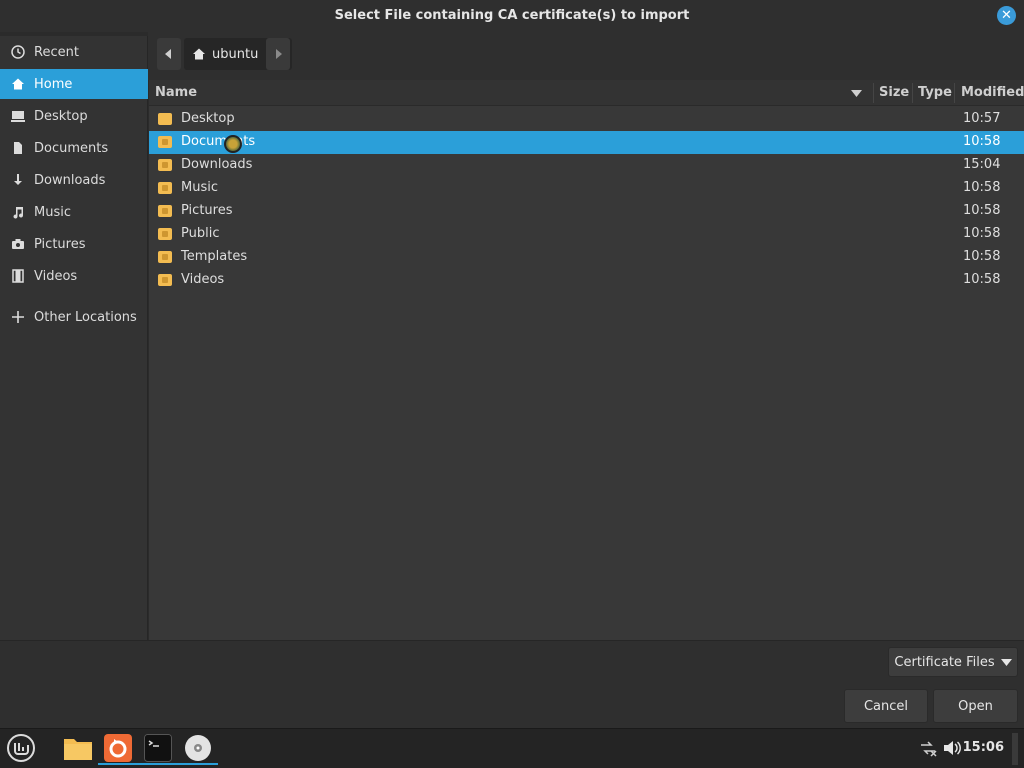 This screenshot has height=768, width=1024. I want to click on path-bar: ubuntu, so click(586, 56).